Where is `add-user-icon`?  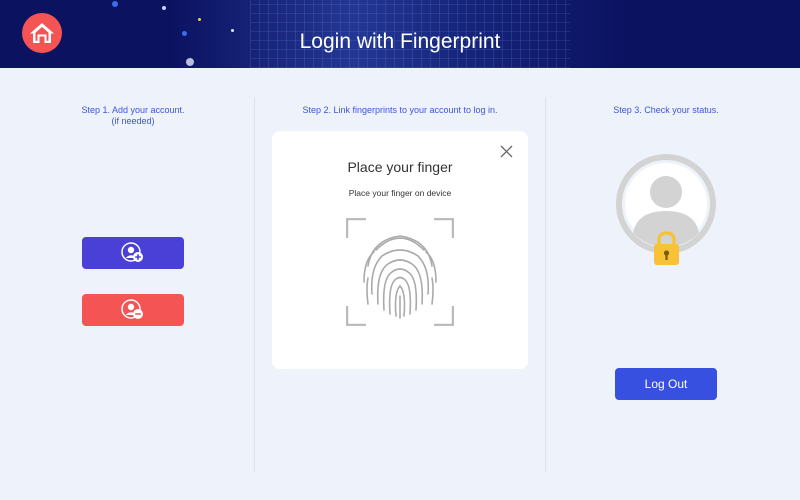 add-user-icon is located at coordinates (132, 252).